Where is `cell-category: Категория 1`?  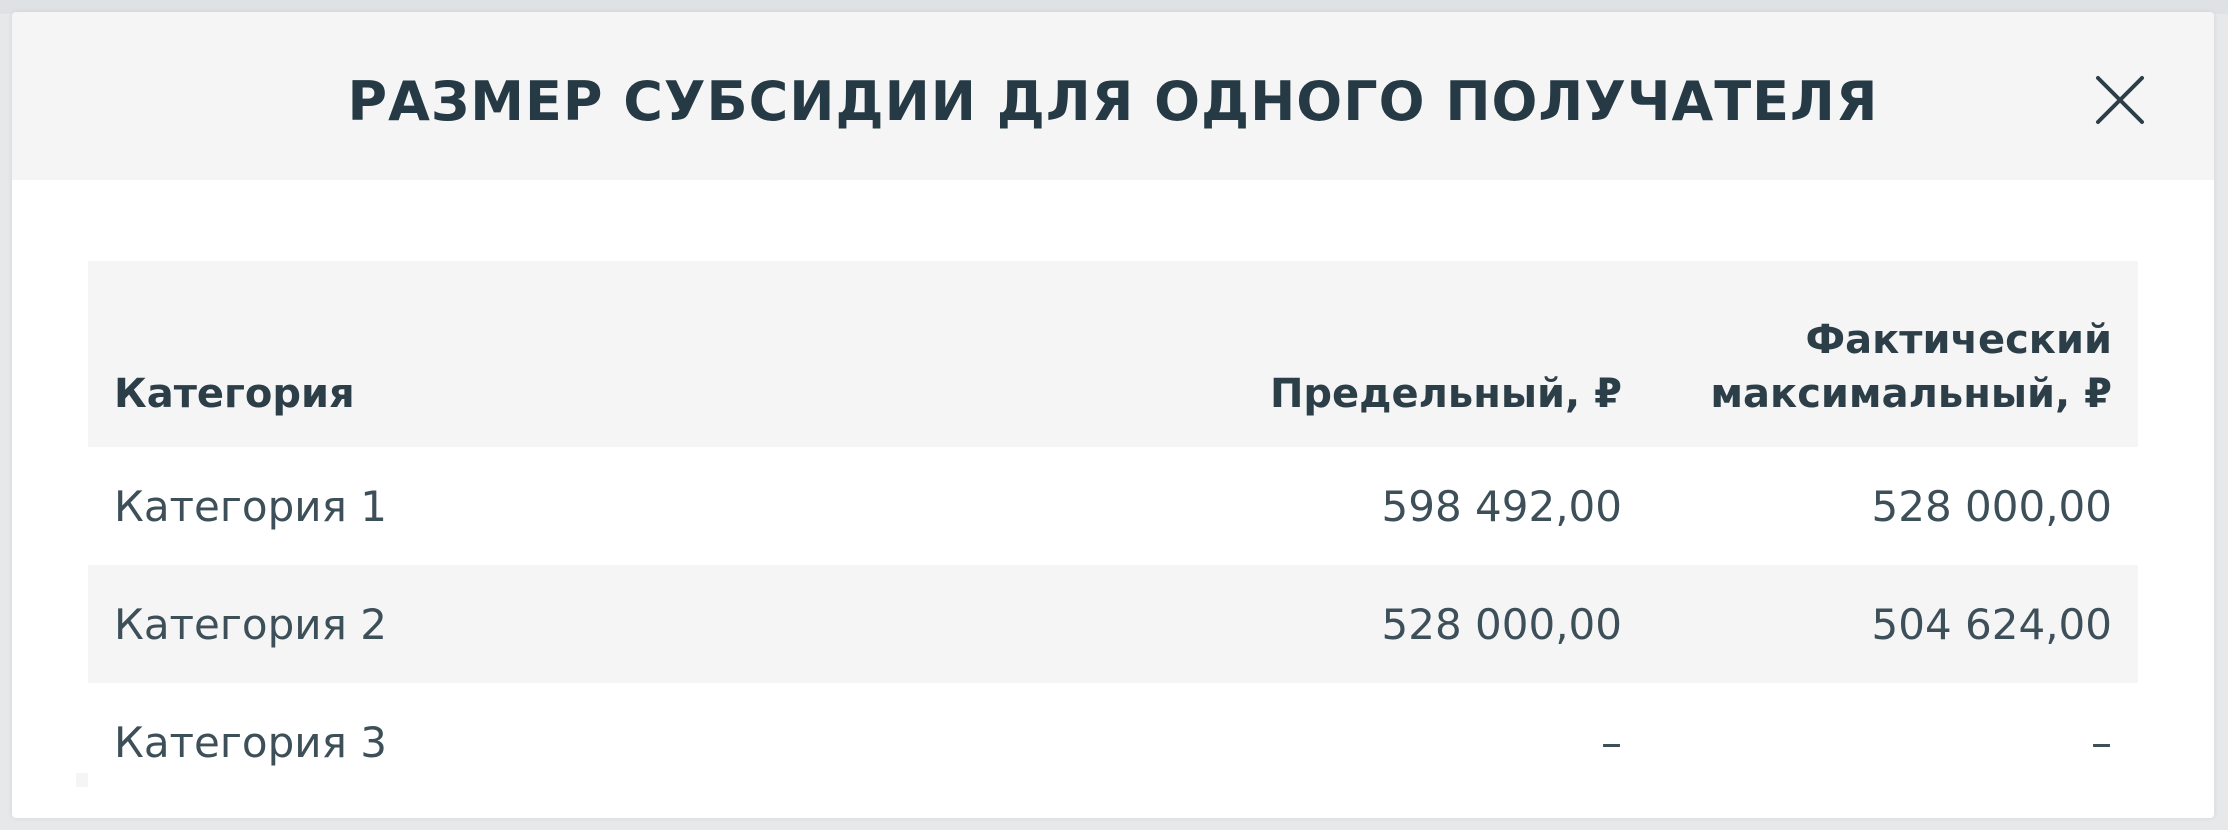
cell-category: Категория 1 is located at coordinates (618, 506).